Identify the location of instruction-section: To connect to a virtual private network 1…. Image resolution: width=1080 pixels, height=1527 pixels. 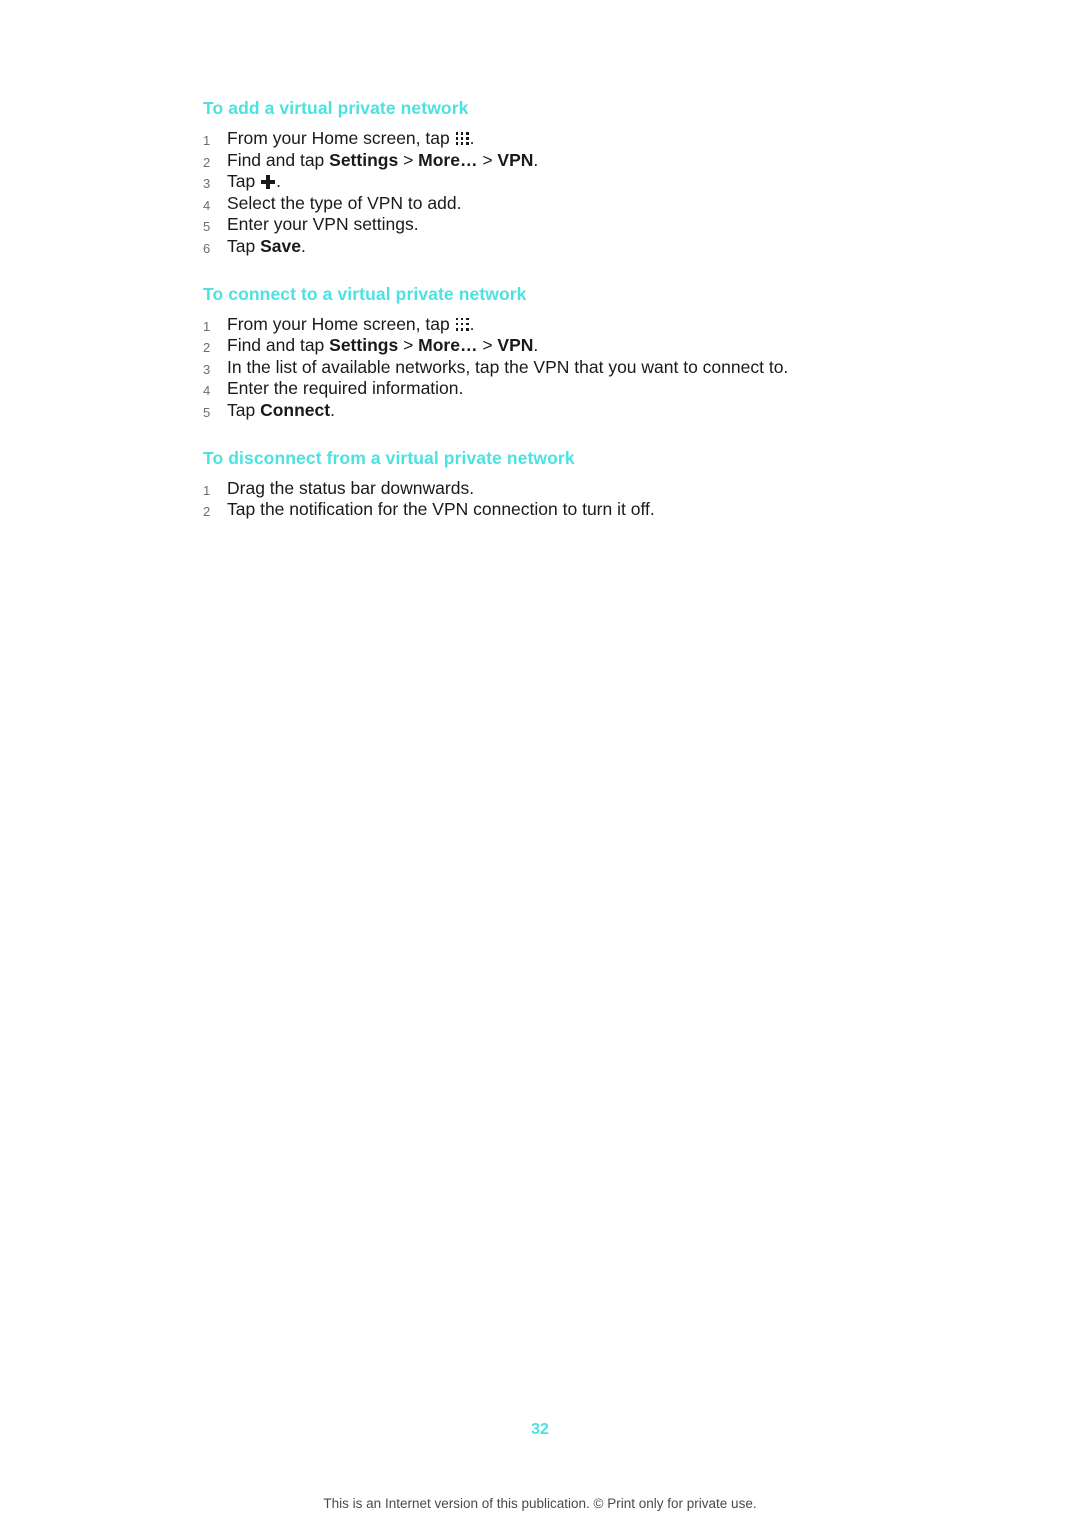
(553, 353).